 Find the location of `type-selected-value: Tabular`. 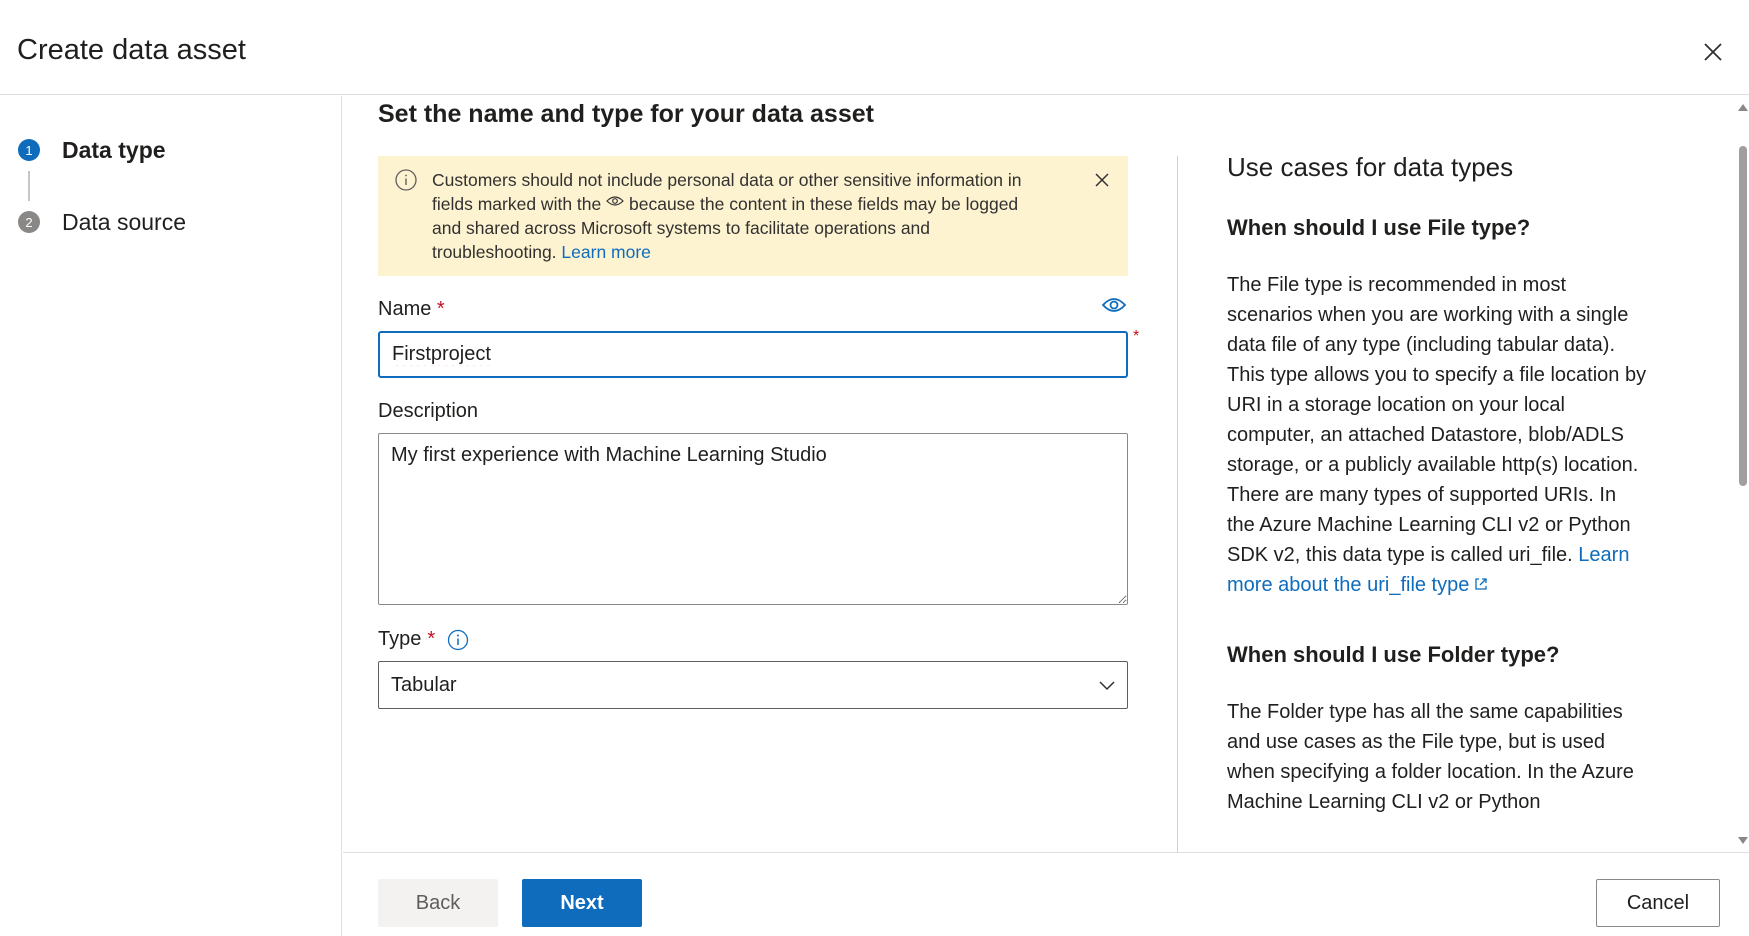

type-selected-value: Tabular is located at coordinates (424, 684).